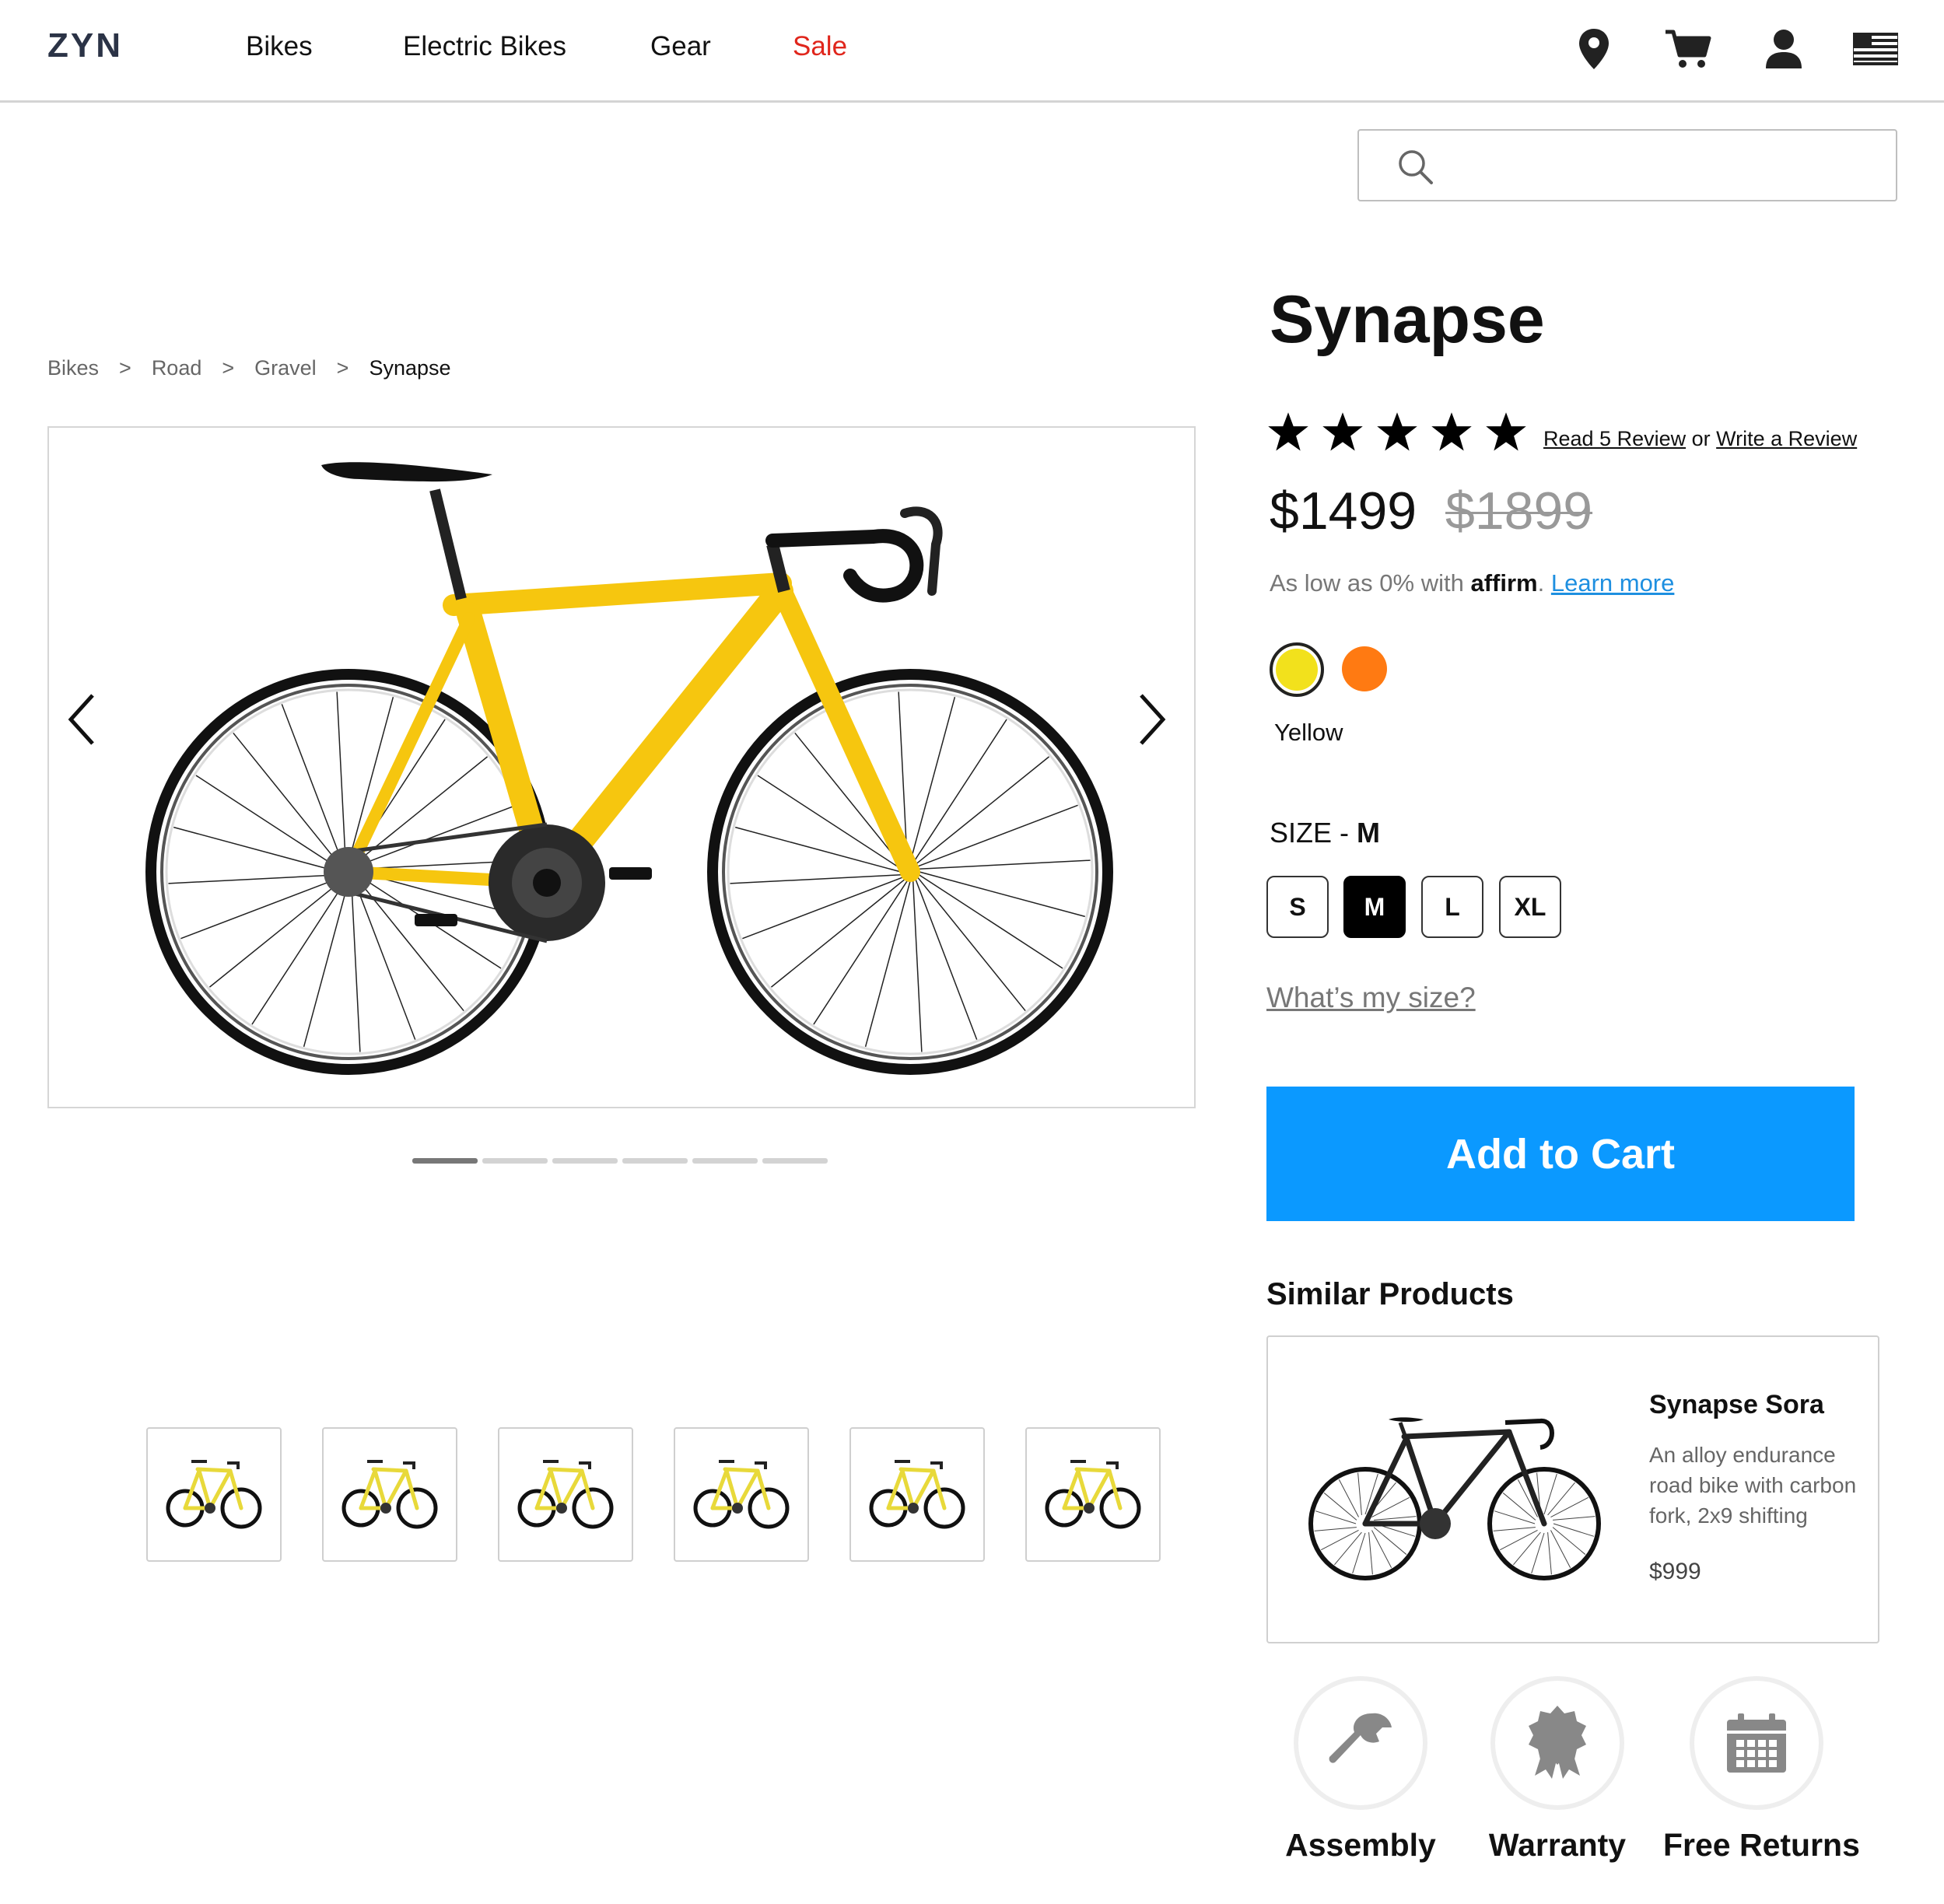 Image resolution: width=1944 pixels, height=1904 pixels. I want to click on product-price: $1499, so click(1344, 511).